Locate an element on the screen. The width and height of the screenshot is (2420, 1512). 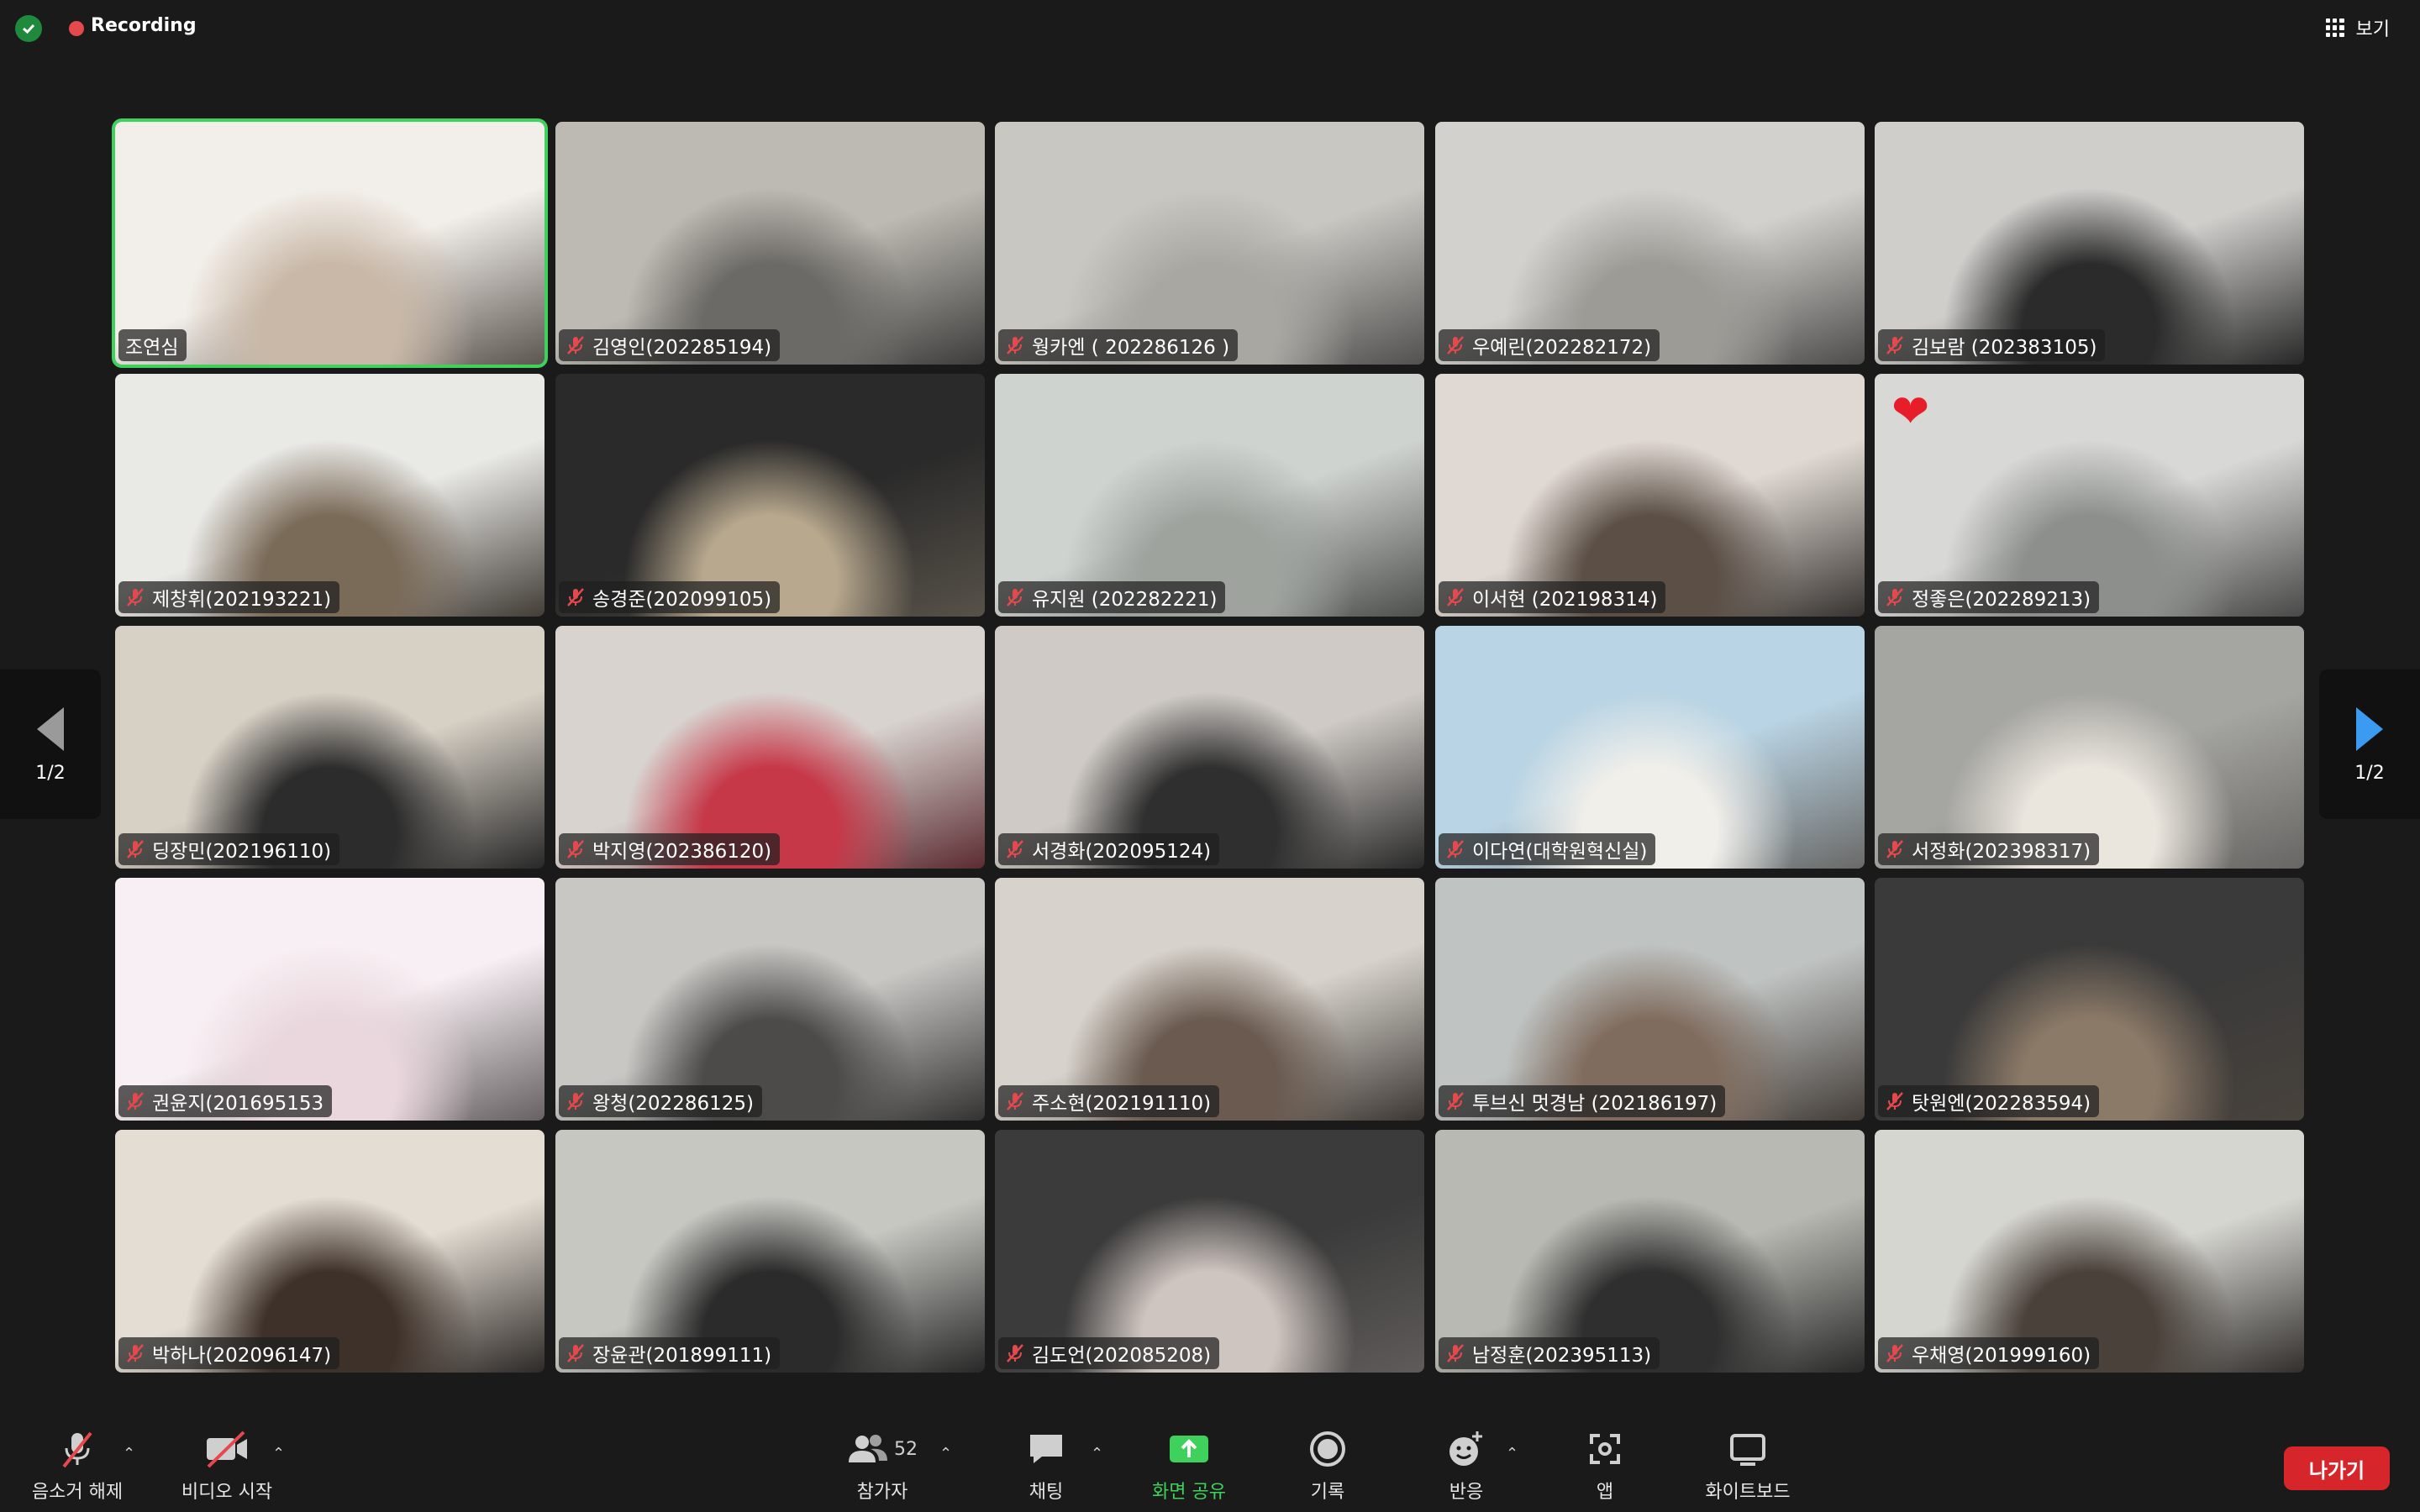
participant-video-tile: 제창휘(202193221) is located at coordinates (329, 495).